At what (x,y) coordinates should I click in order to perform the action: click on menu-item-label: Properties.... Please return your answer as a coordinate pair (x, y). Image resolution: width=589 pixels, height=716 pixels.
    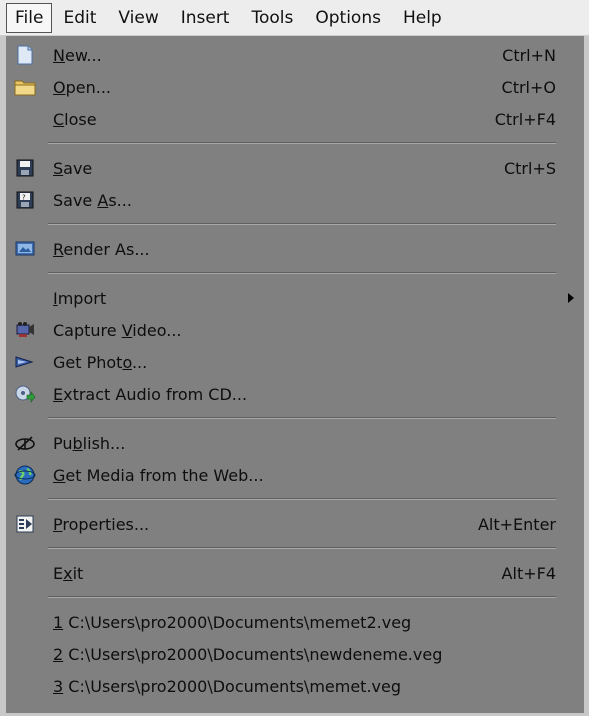
    Looking at the image, I should click on (101, 524).